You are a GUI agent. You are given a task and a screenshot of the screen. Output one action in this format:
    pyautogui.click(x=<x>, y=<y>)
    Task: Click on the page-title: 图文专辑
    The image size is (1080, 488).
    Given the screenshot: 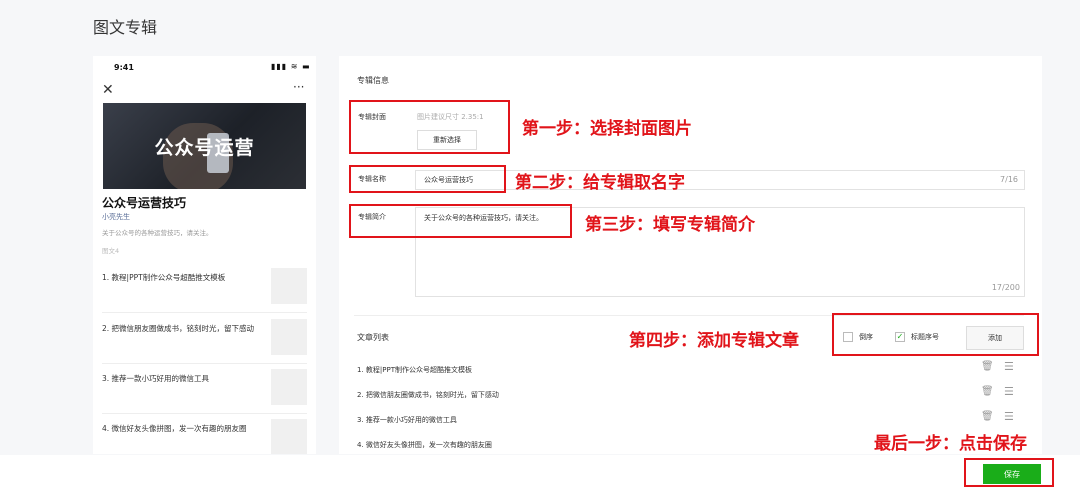 What is the action you would take?
    pyautogui.click(x=125, y=27)
    